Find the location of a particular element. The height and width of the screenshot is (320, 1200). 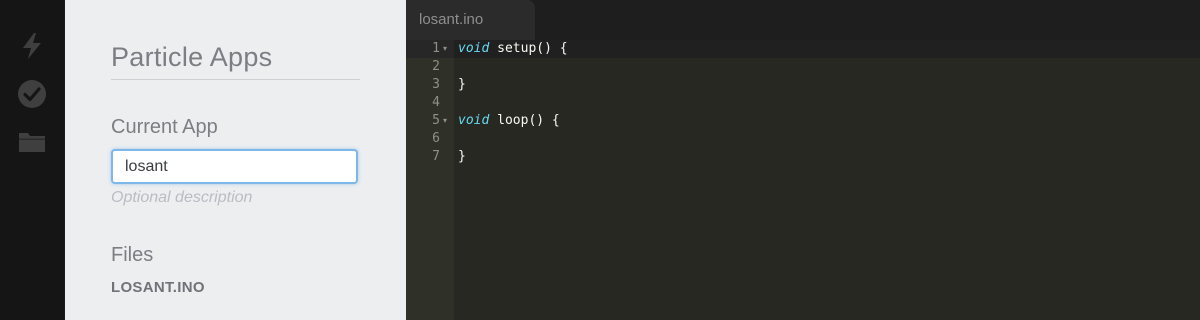

line-number: 2 is located at coordinates (436, 66).